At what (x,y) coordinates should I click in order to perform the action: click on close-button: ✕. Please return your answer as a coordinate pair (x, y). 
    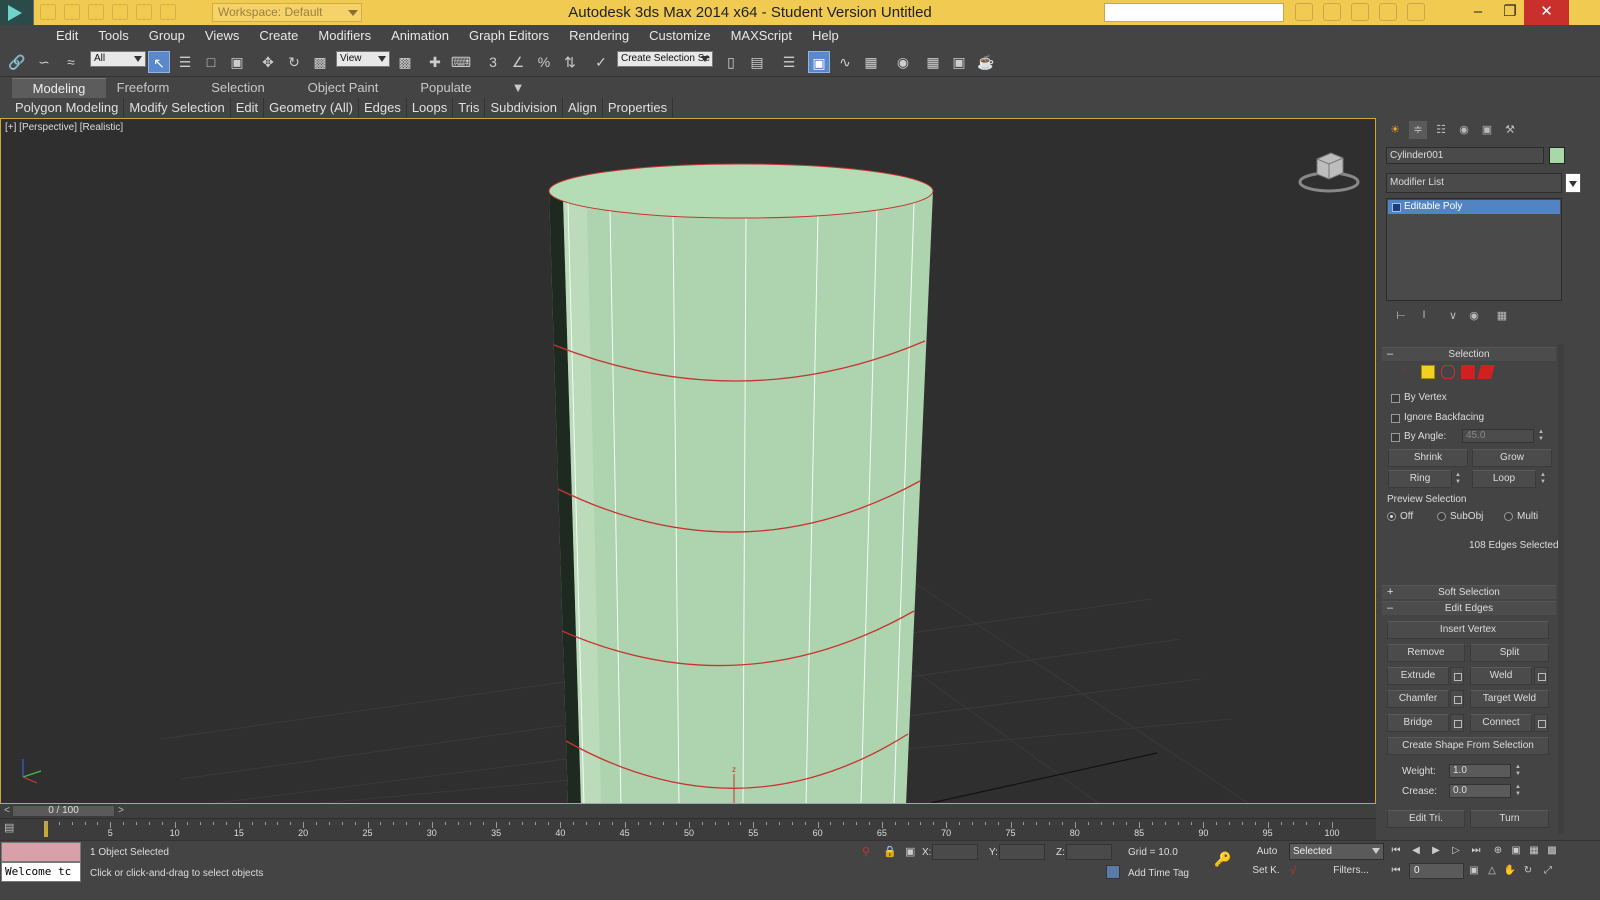
    Looking at the image, I should click on (1546, 12).